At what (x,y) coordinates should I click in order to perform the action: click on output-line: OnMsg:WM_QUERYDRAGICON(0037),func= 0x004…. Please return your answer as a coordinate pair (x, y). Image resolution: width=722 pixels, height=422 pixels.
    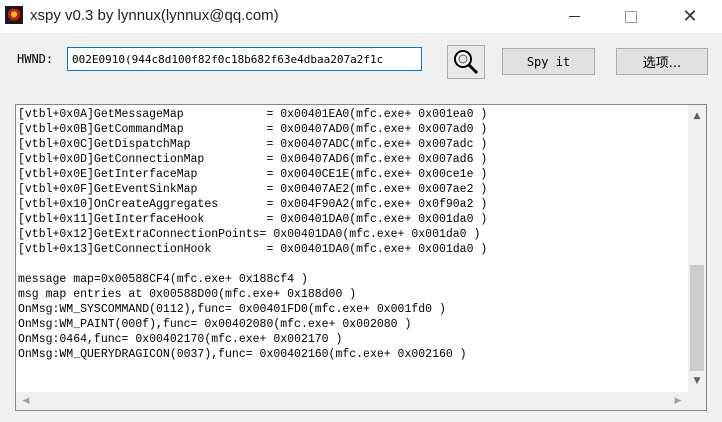
    Looking at the image, I should click on (242, 354).